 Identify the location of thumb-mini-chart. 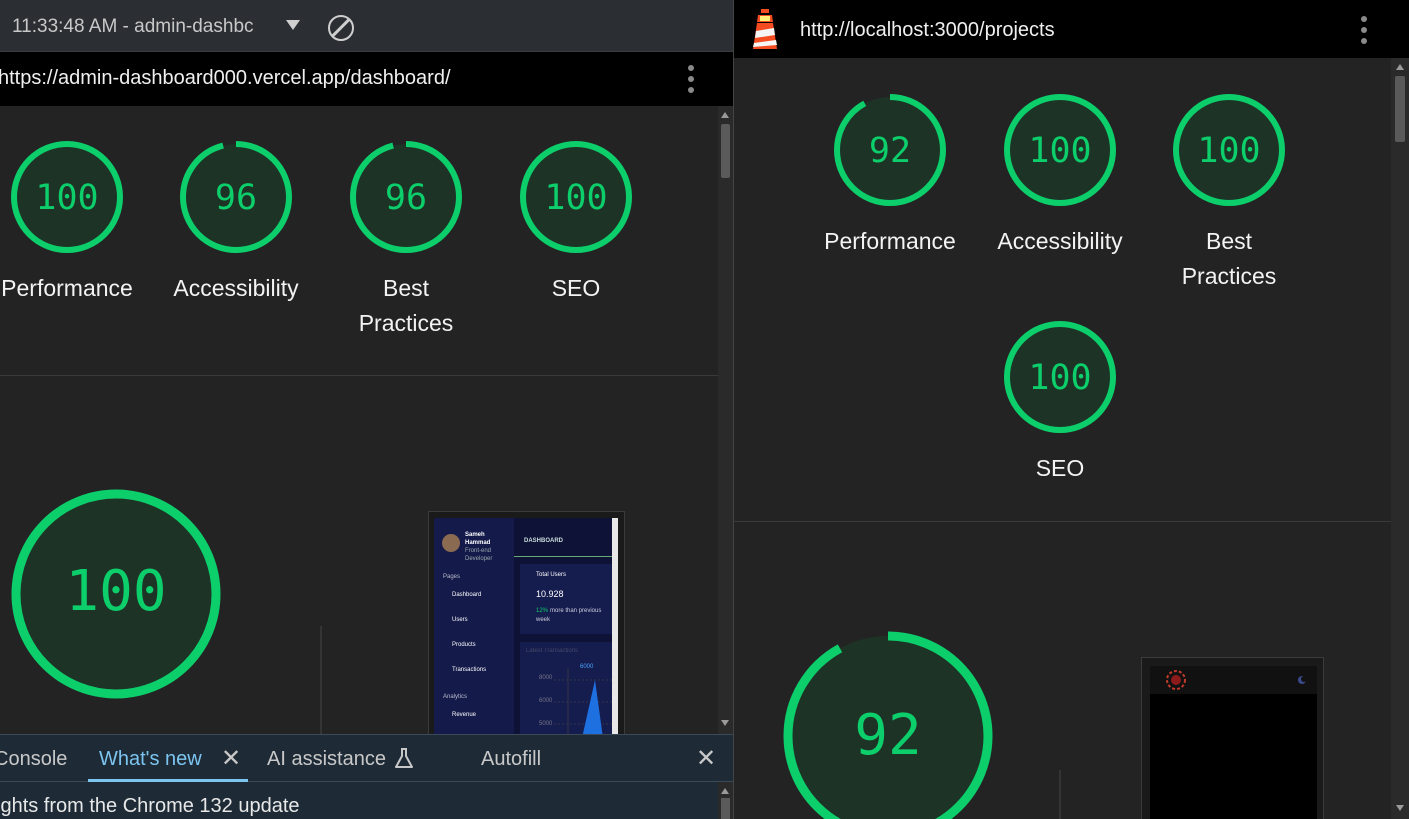
(583, 701).